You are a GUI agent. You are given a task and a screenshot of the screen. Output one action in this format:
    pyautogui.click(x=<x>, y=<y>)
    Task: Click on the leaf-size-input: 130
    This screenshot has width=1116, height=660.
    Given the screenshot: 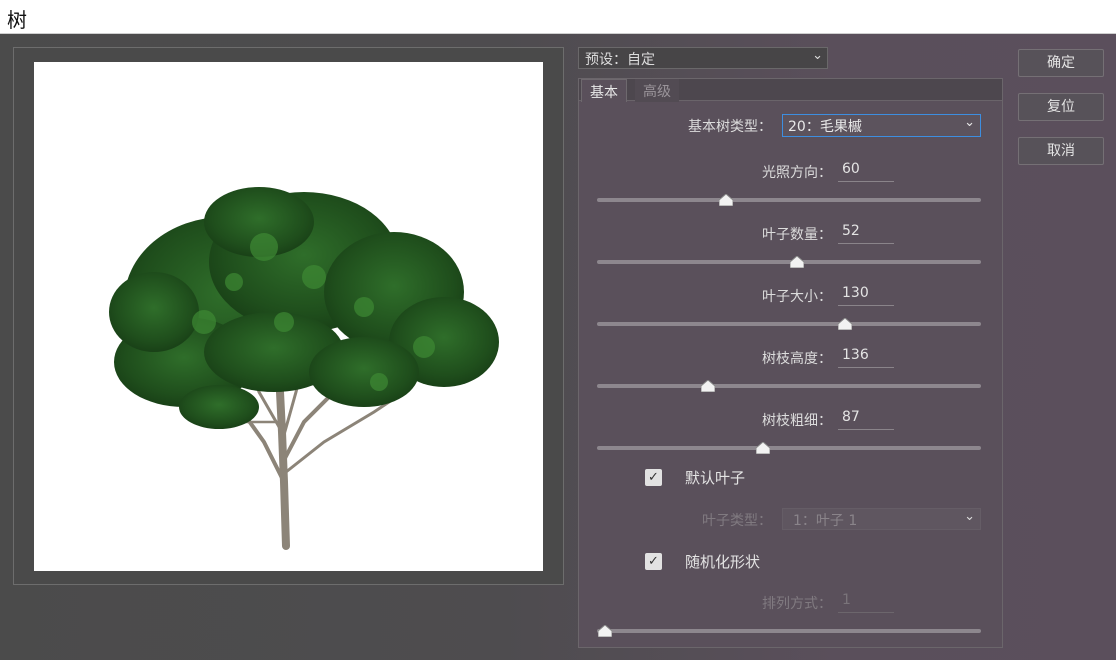 What is the action you would take?
    pyautogui.click(x=866, y=295)
    